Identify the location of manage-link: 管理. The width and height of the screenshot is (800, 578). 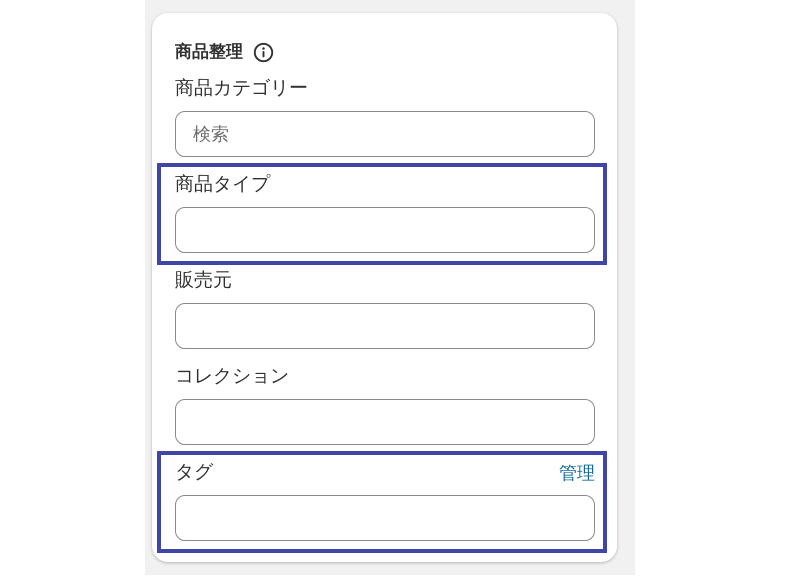
(577, 473).